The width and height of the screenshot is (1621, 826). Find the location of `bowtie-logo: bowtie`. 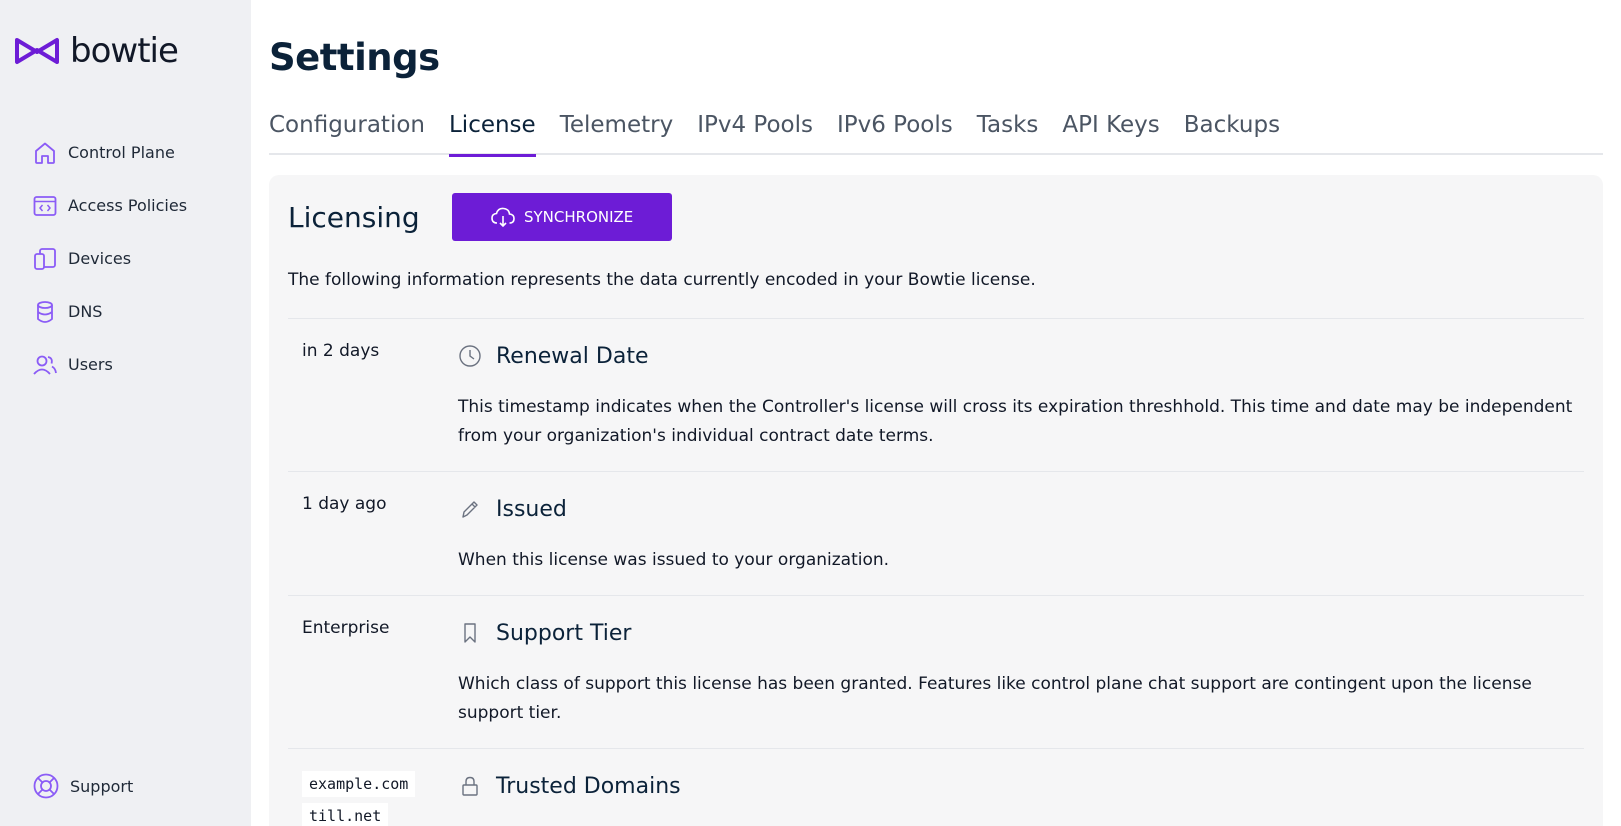

bowtie-logo: bowtie is located at coordinates (96, 51).